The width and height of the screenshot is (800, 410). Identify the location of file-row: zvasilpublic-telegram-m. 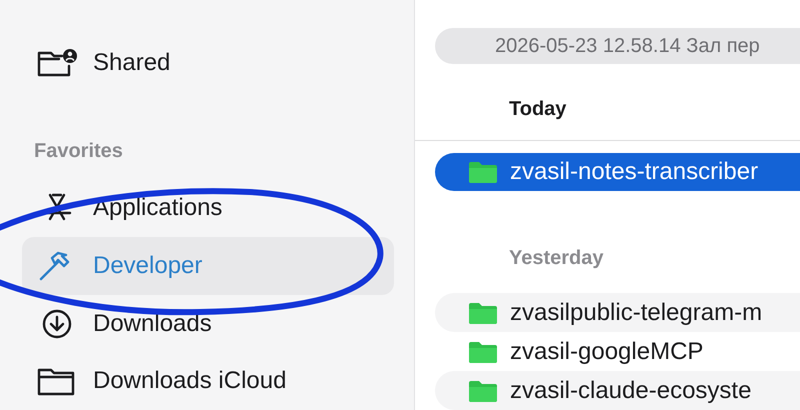
(617, 312).